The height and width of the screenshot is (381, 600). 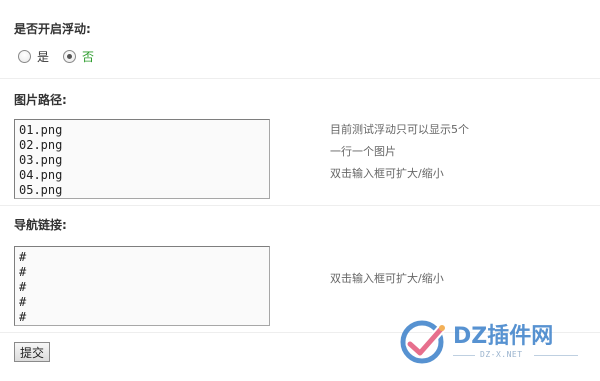 What do you see at coordinates (556, 355) in the screenshot?
I see `watermark-line-right` at bounding box center [556, 355].